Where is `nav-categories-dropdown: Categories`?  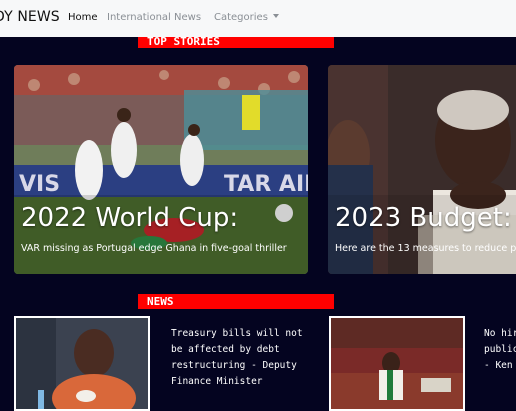
nav-categories-dropdown: Categories is located at coordinates (246, 17).